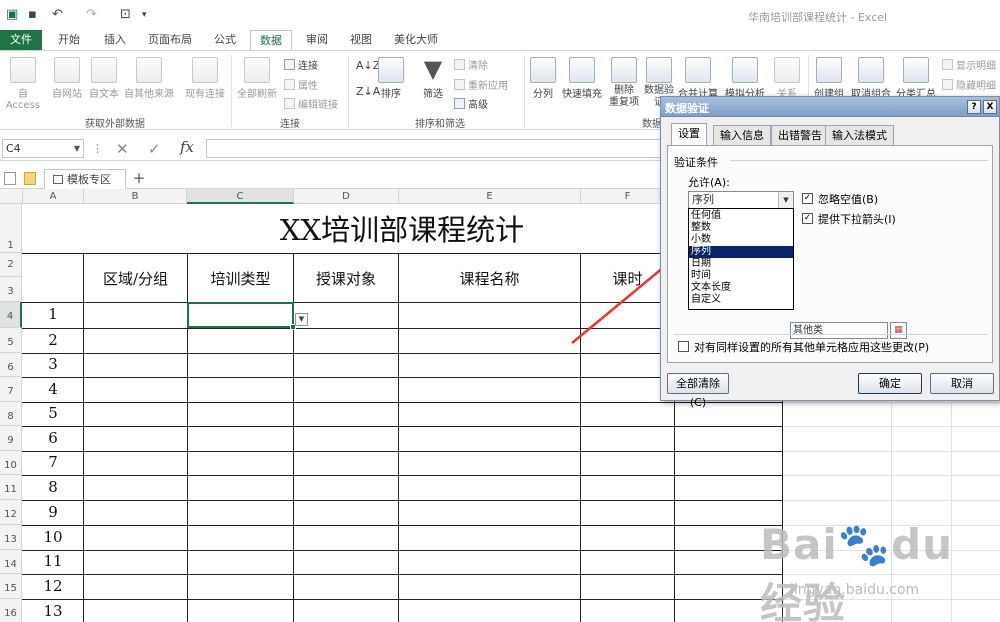 The image size is (1000, 622). Describe the element at coordinates (67, 78) in the screenshot. I see `from-web-button: 自网站` at that location.